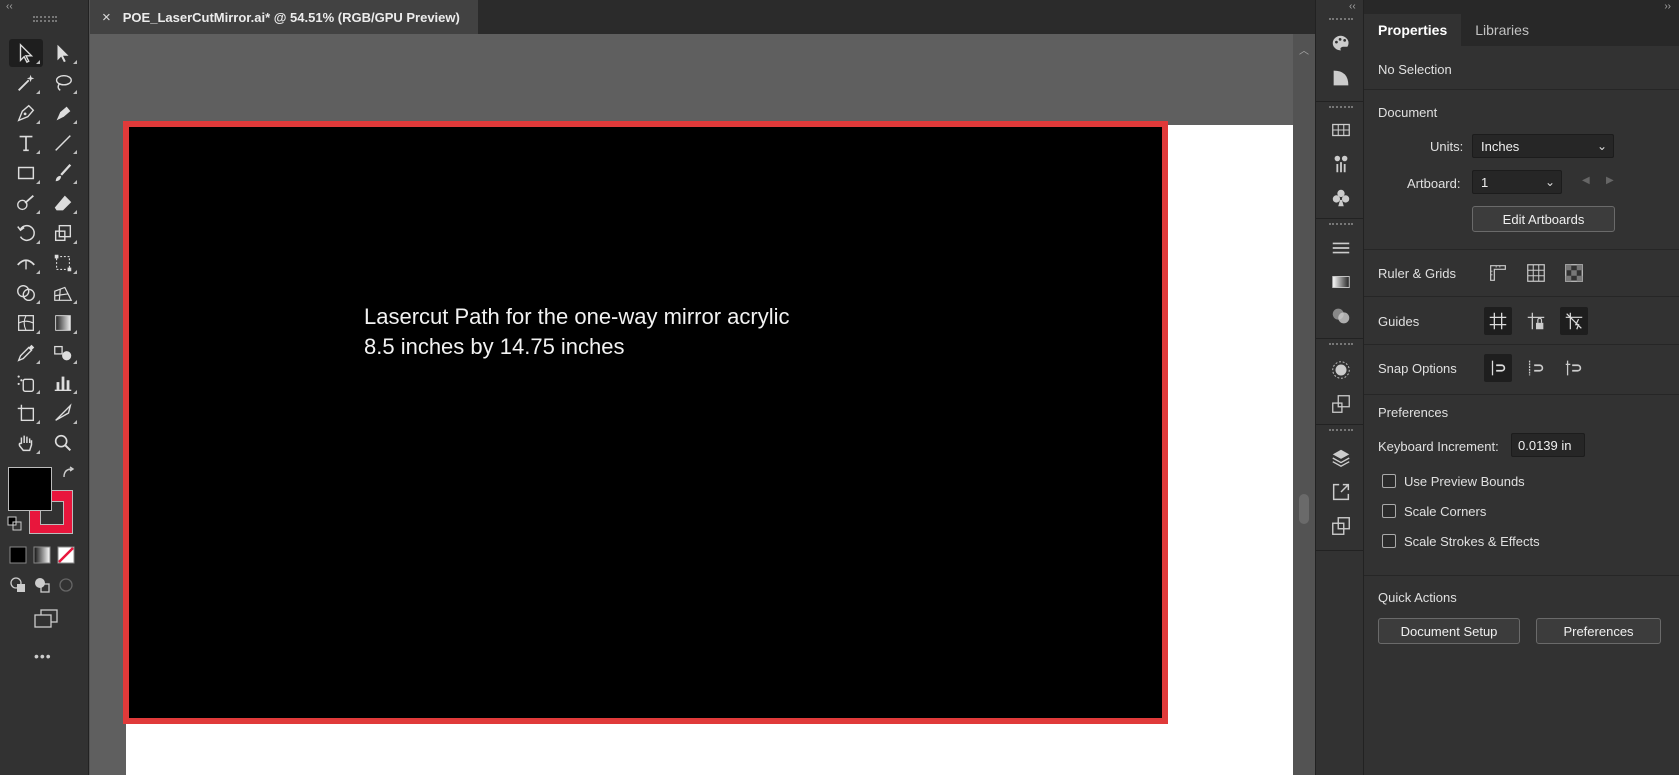  Describe the element at coordinates (1389, 541) in the screenshot. I see `scale-strokes-effects-checkbox` at that location.